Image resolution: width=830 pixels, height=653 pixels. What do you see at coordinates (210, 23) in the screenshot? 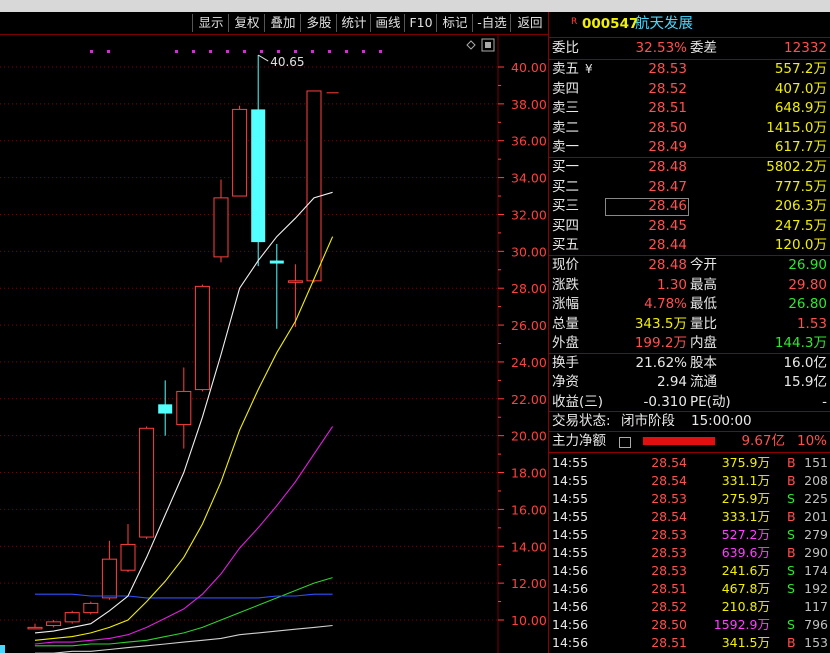
I see `toolbar-display-button: 显示` at bounding box center [210, 23].